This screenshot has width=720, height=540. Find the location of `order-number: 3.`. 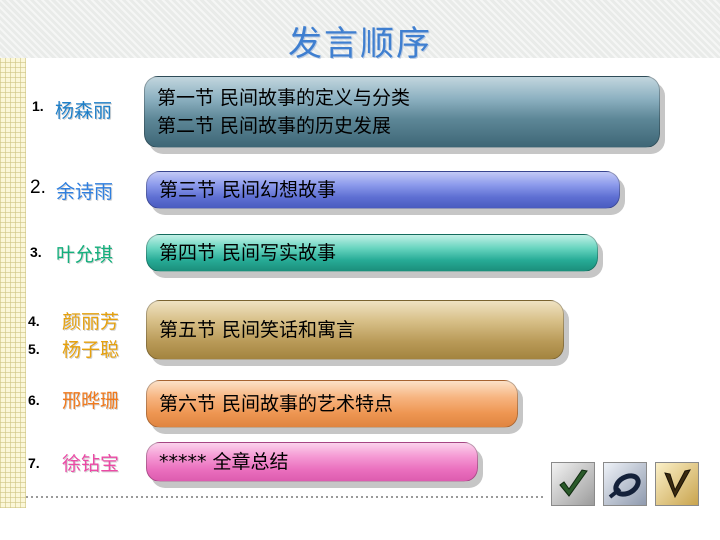

order-number: 3. is located at coordinates (36, 252).